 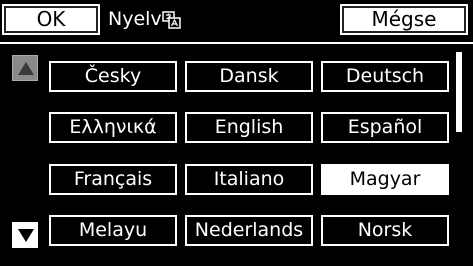 I want to click on language-option: Norsk, so click(x=385, y=230).